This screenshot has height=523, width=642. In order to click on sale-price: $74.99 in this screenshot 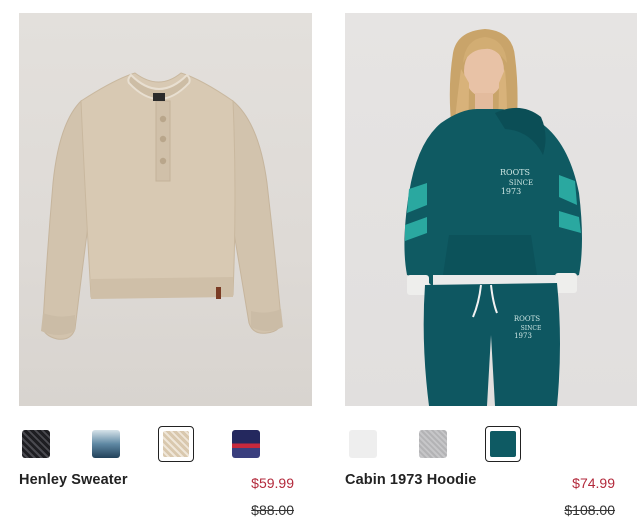, I will do `click(593, 483)`.